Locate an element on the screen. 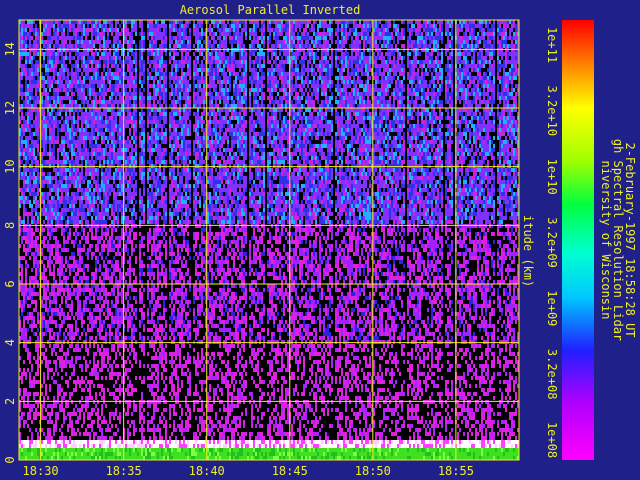 Image resolution: width=640 pixels, height=480 pixels. x-tick-label: 18:35 is located at coordinates (124, 471).